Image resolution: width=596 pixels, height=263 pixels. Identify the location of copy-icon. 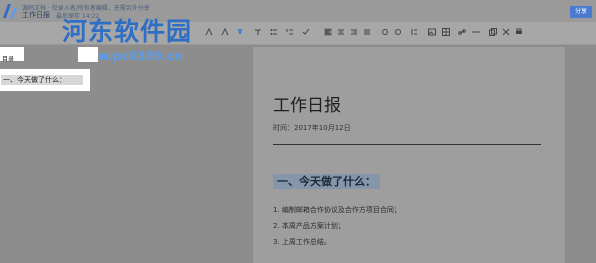
(493, 32).